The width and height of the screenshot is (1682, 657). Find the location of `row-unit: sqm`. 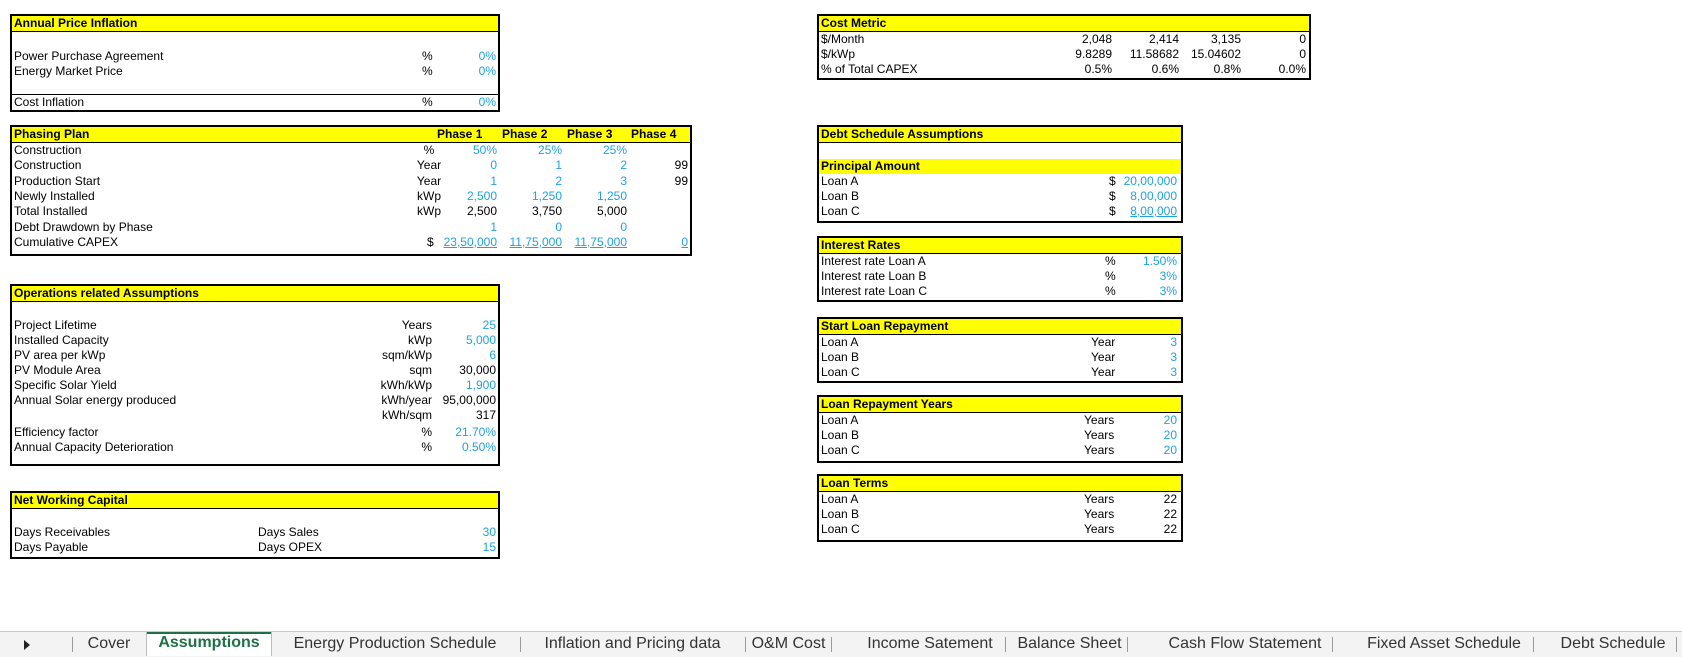

row-unit: sqm is located at coordinates (402, 370).